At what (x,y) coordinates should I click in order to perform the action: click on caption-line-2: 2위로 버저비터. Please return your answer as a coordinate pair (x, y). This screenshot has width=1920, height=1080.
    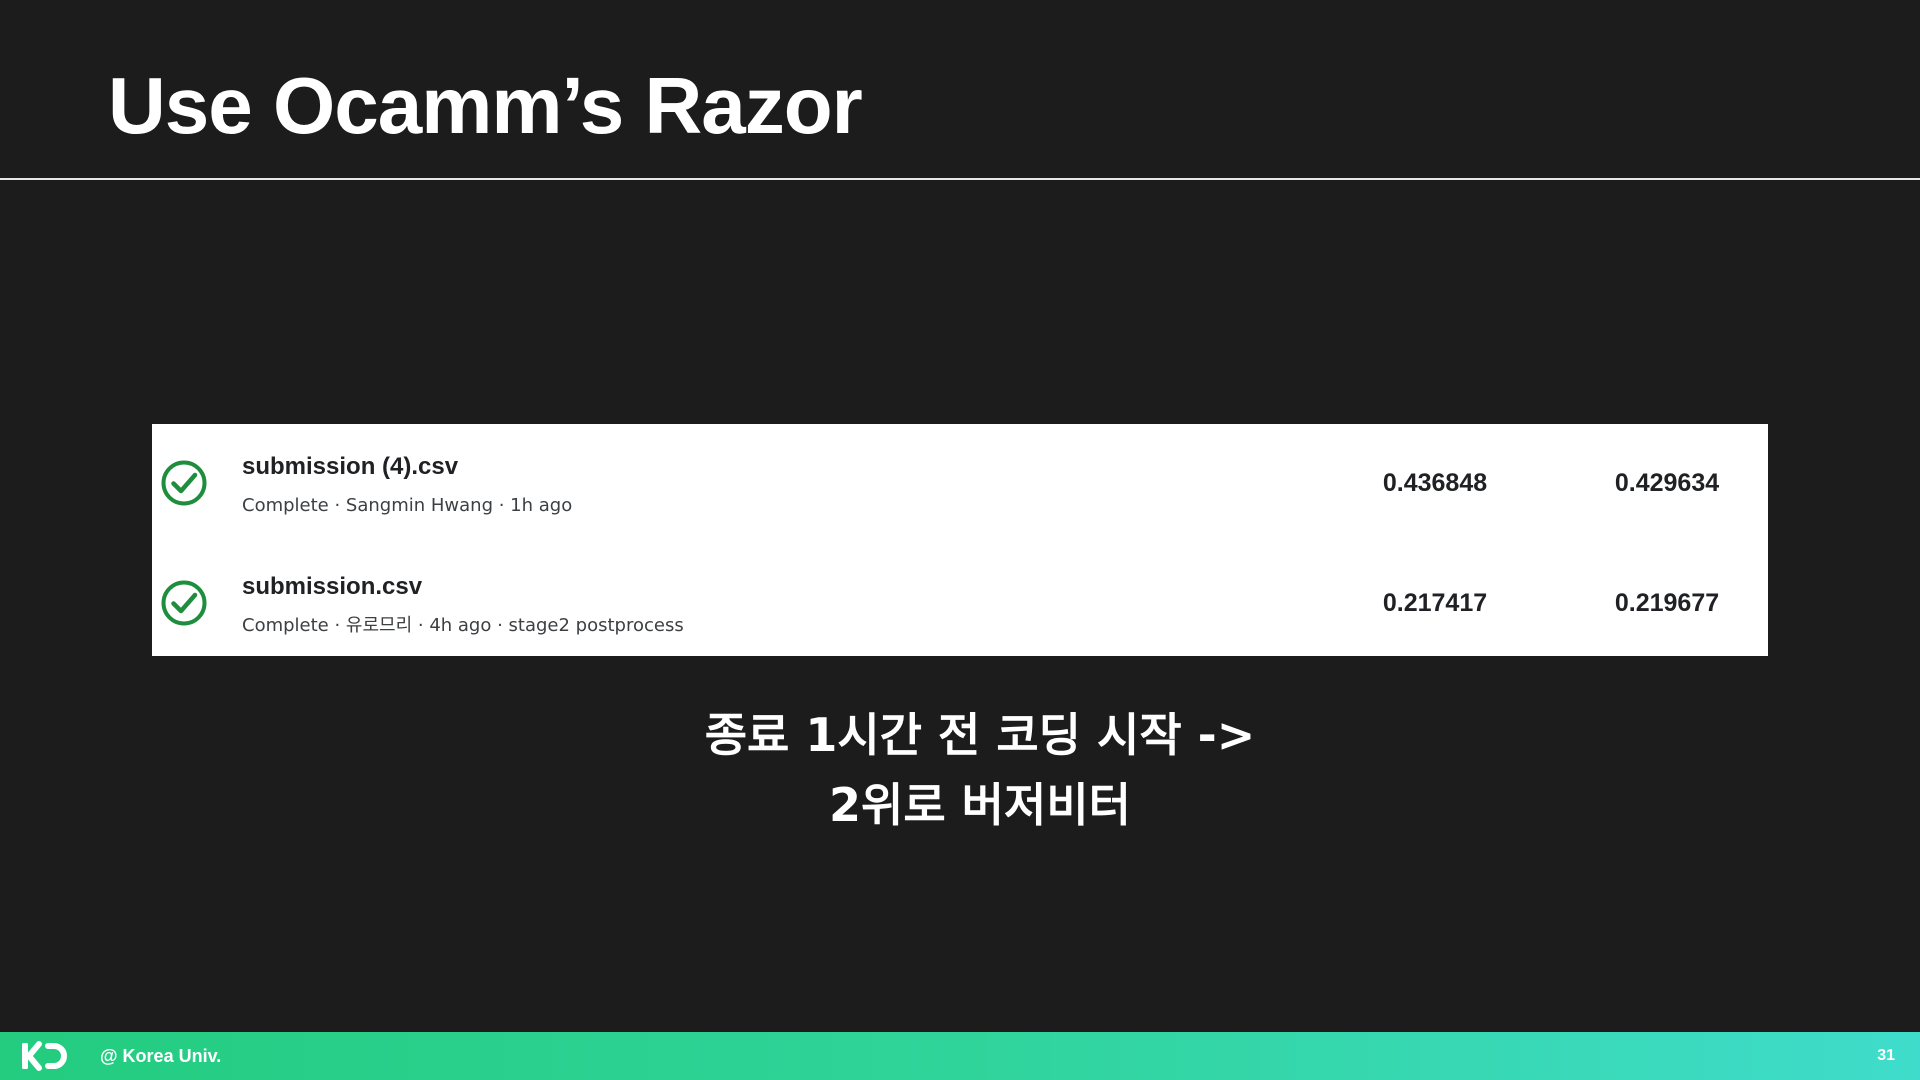
    Looking at the image, I should click on (980, 805).